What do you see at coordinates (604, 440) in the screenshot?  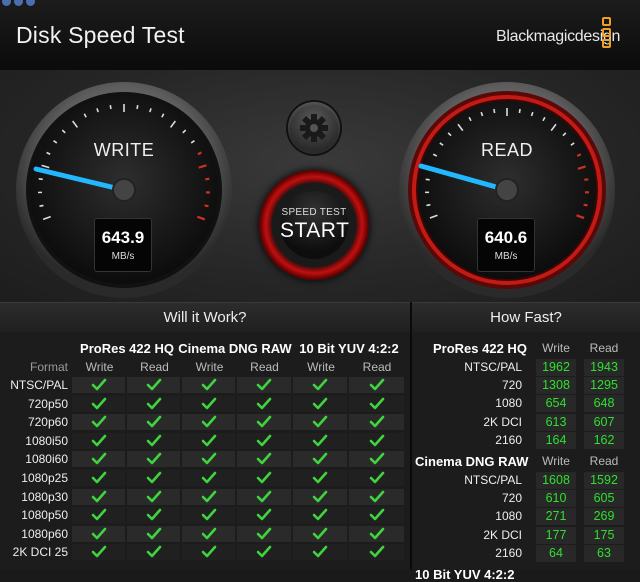 I see `read-speed-cell: 162` at bounding box center [604, 440].